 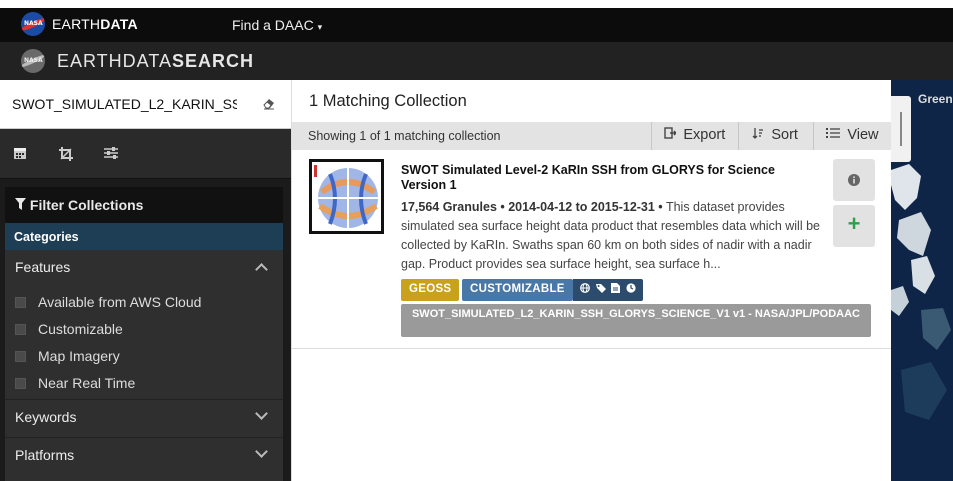 What do you see at coordinates (22, 205) in the screenshot?
I see `filter-icon` at bounding box center [22, 205].